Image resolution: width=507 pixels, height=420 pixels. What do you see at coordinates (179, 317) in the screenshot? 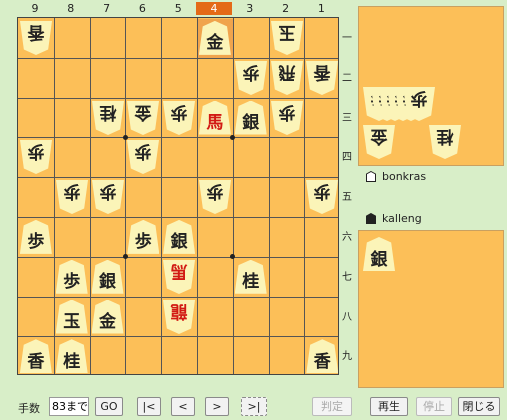
I see `piece-gote-58: 龍` at bounding box center [179, 317].